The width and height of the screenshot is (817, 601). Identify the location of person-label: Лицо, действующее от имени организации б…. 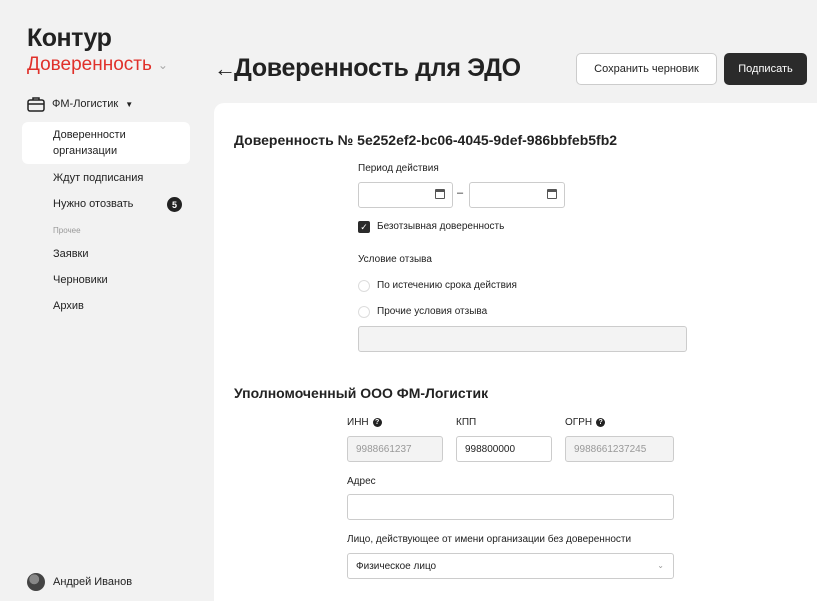
(489, 539).